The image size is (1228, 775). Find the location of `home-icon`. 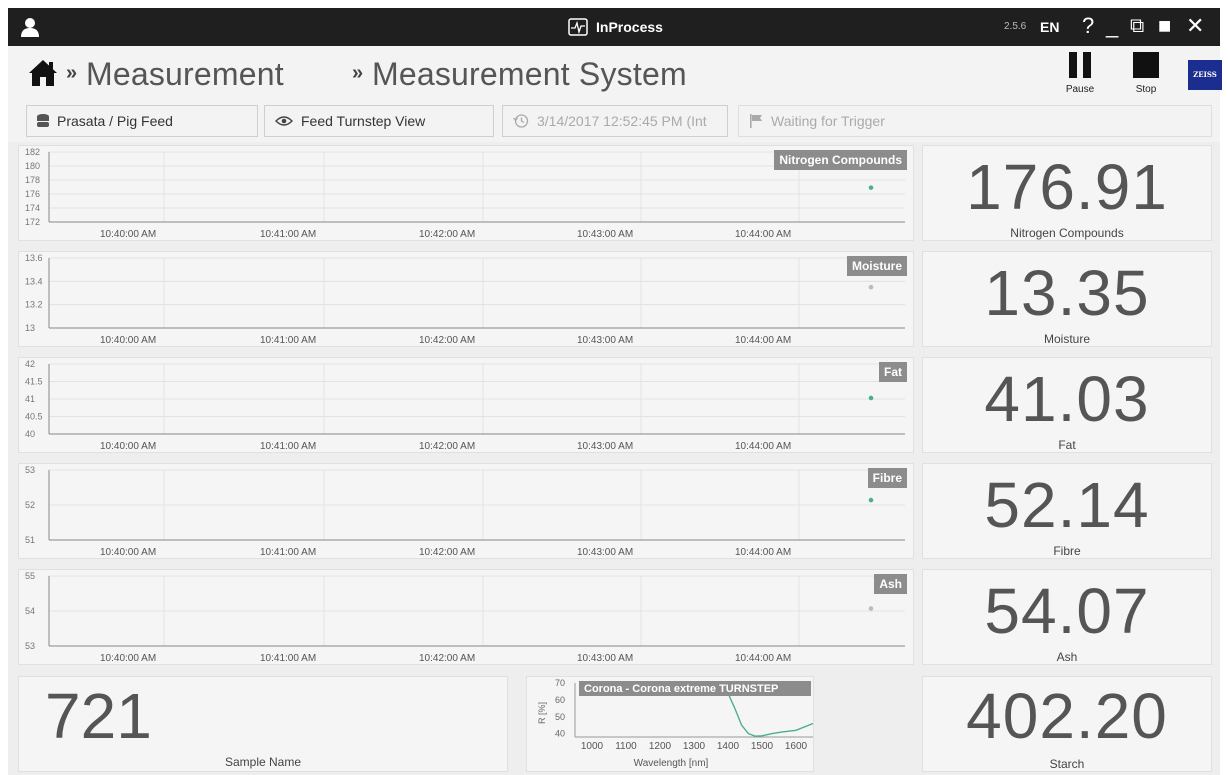

home-icon is located at coordinates (43, 73).